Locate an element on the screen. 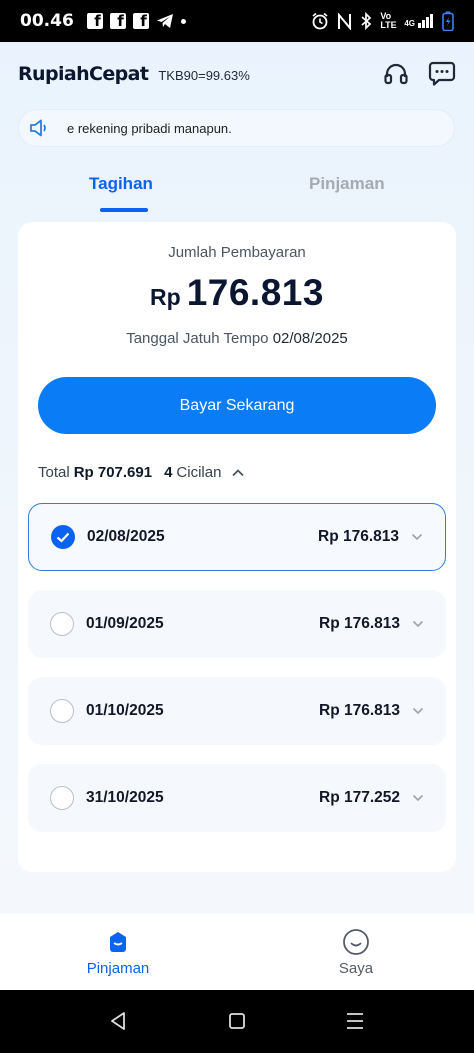  status-bar-right: Vo LTE 4G is located at coordinates (382, 21).